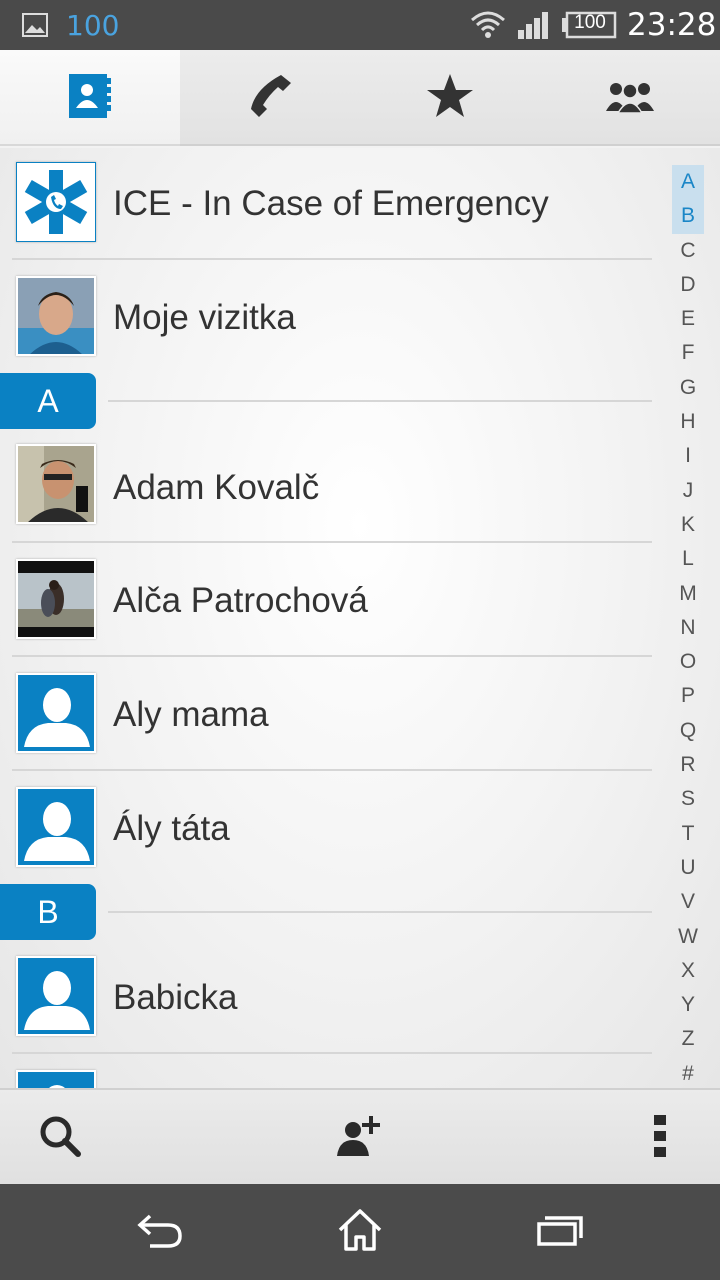 The height and width of the screenshot is (1280, 720). What do you see at coordinates (688, 319) in the screenshot?
I see `index-letter: E` at bounding box center [688, 319].